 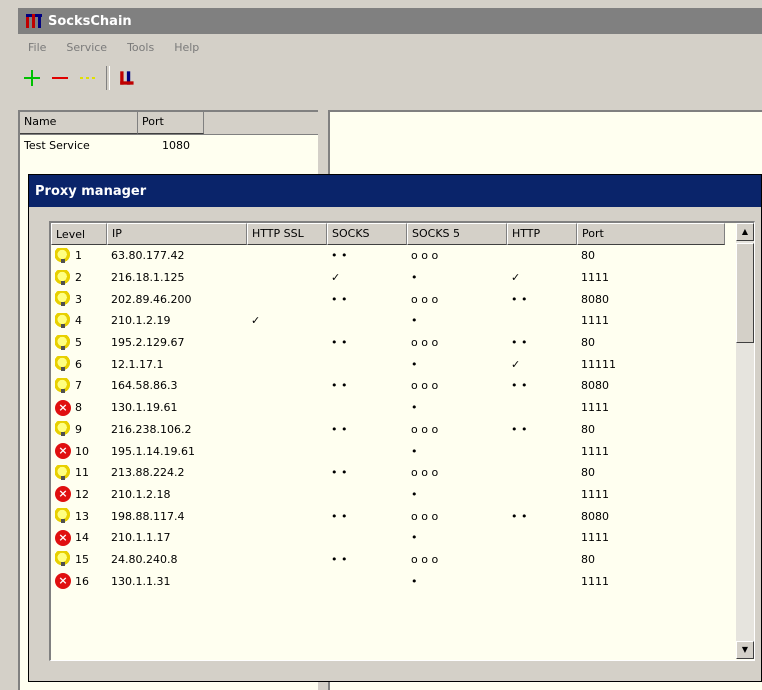 I want to click on scroll-up-button: ▲, so click(x=745, y=232).